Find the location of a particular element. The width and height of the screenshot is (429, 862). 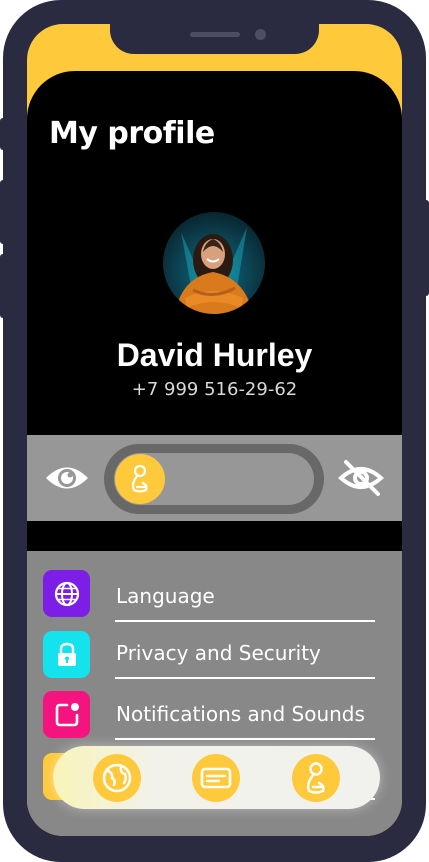

front-camera is located at coordinates (260, 34).